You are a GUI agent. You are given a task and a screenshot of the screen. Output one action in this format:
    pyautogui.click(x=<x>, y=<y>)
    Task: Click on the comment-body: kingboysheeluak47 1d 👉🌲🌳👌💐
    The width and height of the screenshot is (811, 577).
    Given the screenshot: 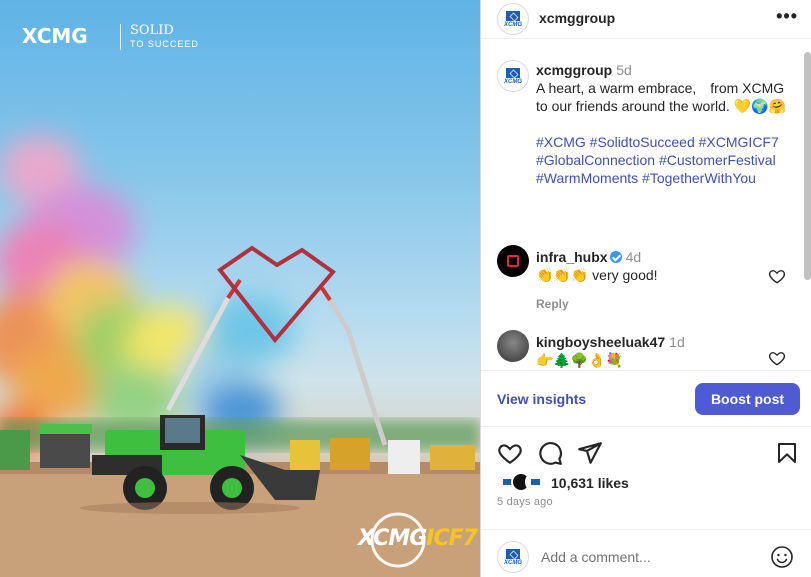 What is the action you would take?
    pyautogui.click(x=651, y=351)
    